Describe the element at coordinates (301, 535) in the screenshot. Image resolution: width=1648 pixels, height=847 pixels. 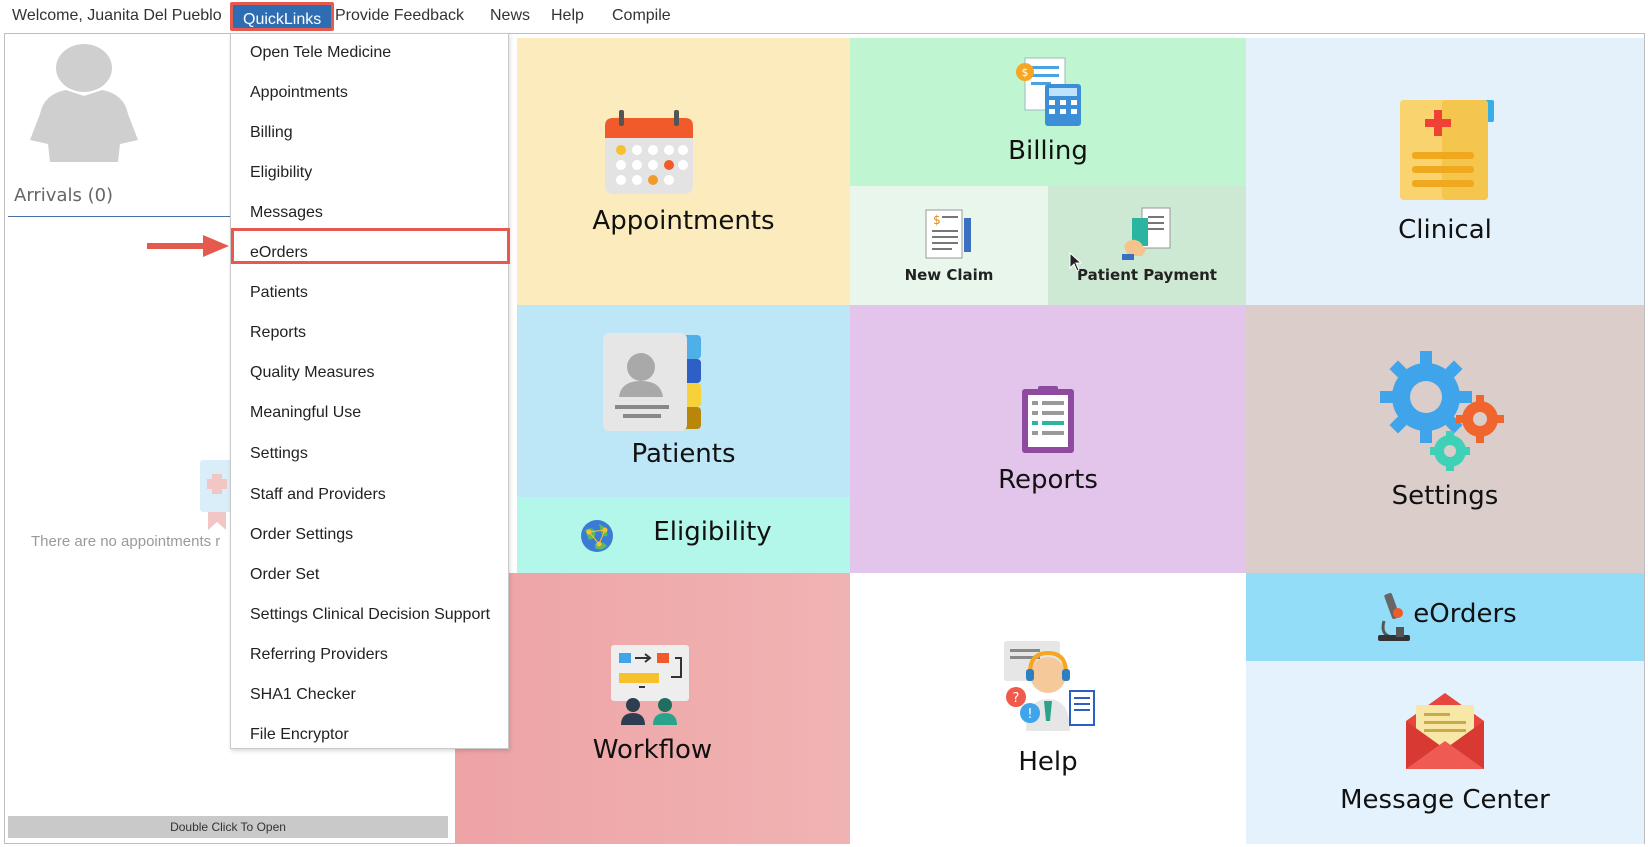
I see `menu-item-order-settings: Order Settings` at that location.